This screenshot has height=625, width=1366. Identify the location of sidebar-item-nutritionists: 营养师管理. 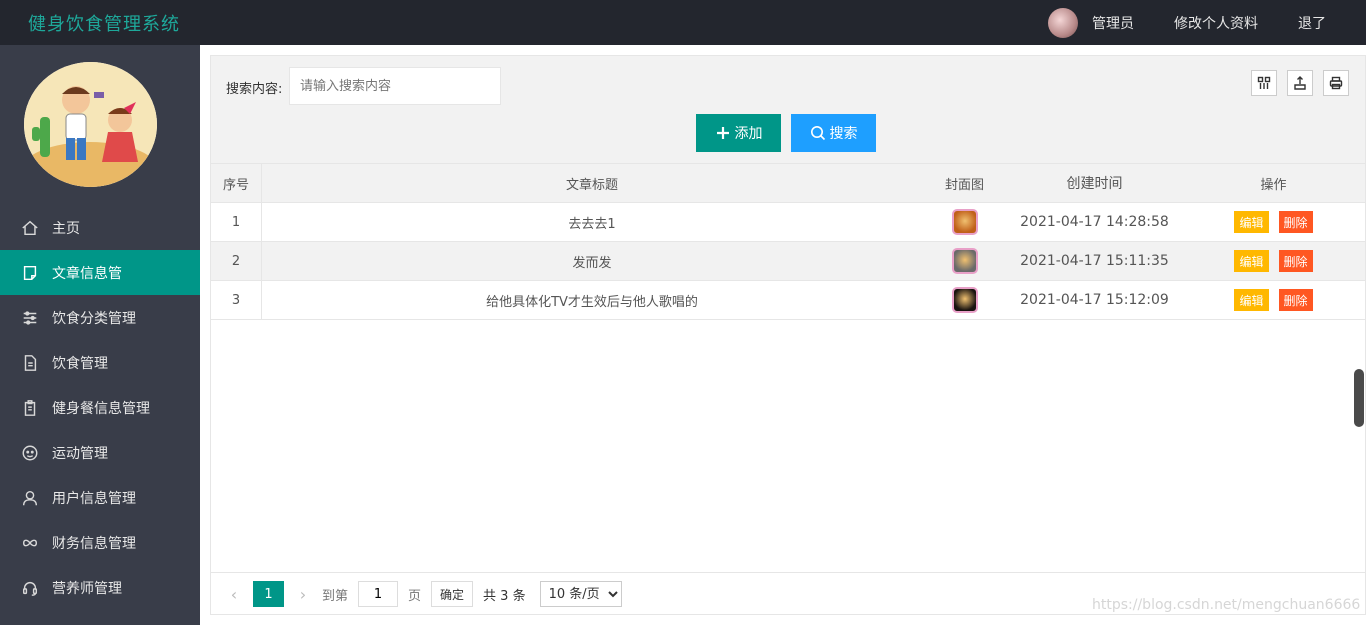
(100, 587).